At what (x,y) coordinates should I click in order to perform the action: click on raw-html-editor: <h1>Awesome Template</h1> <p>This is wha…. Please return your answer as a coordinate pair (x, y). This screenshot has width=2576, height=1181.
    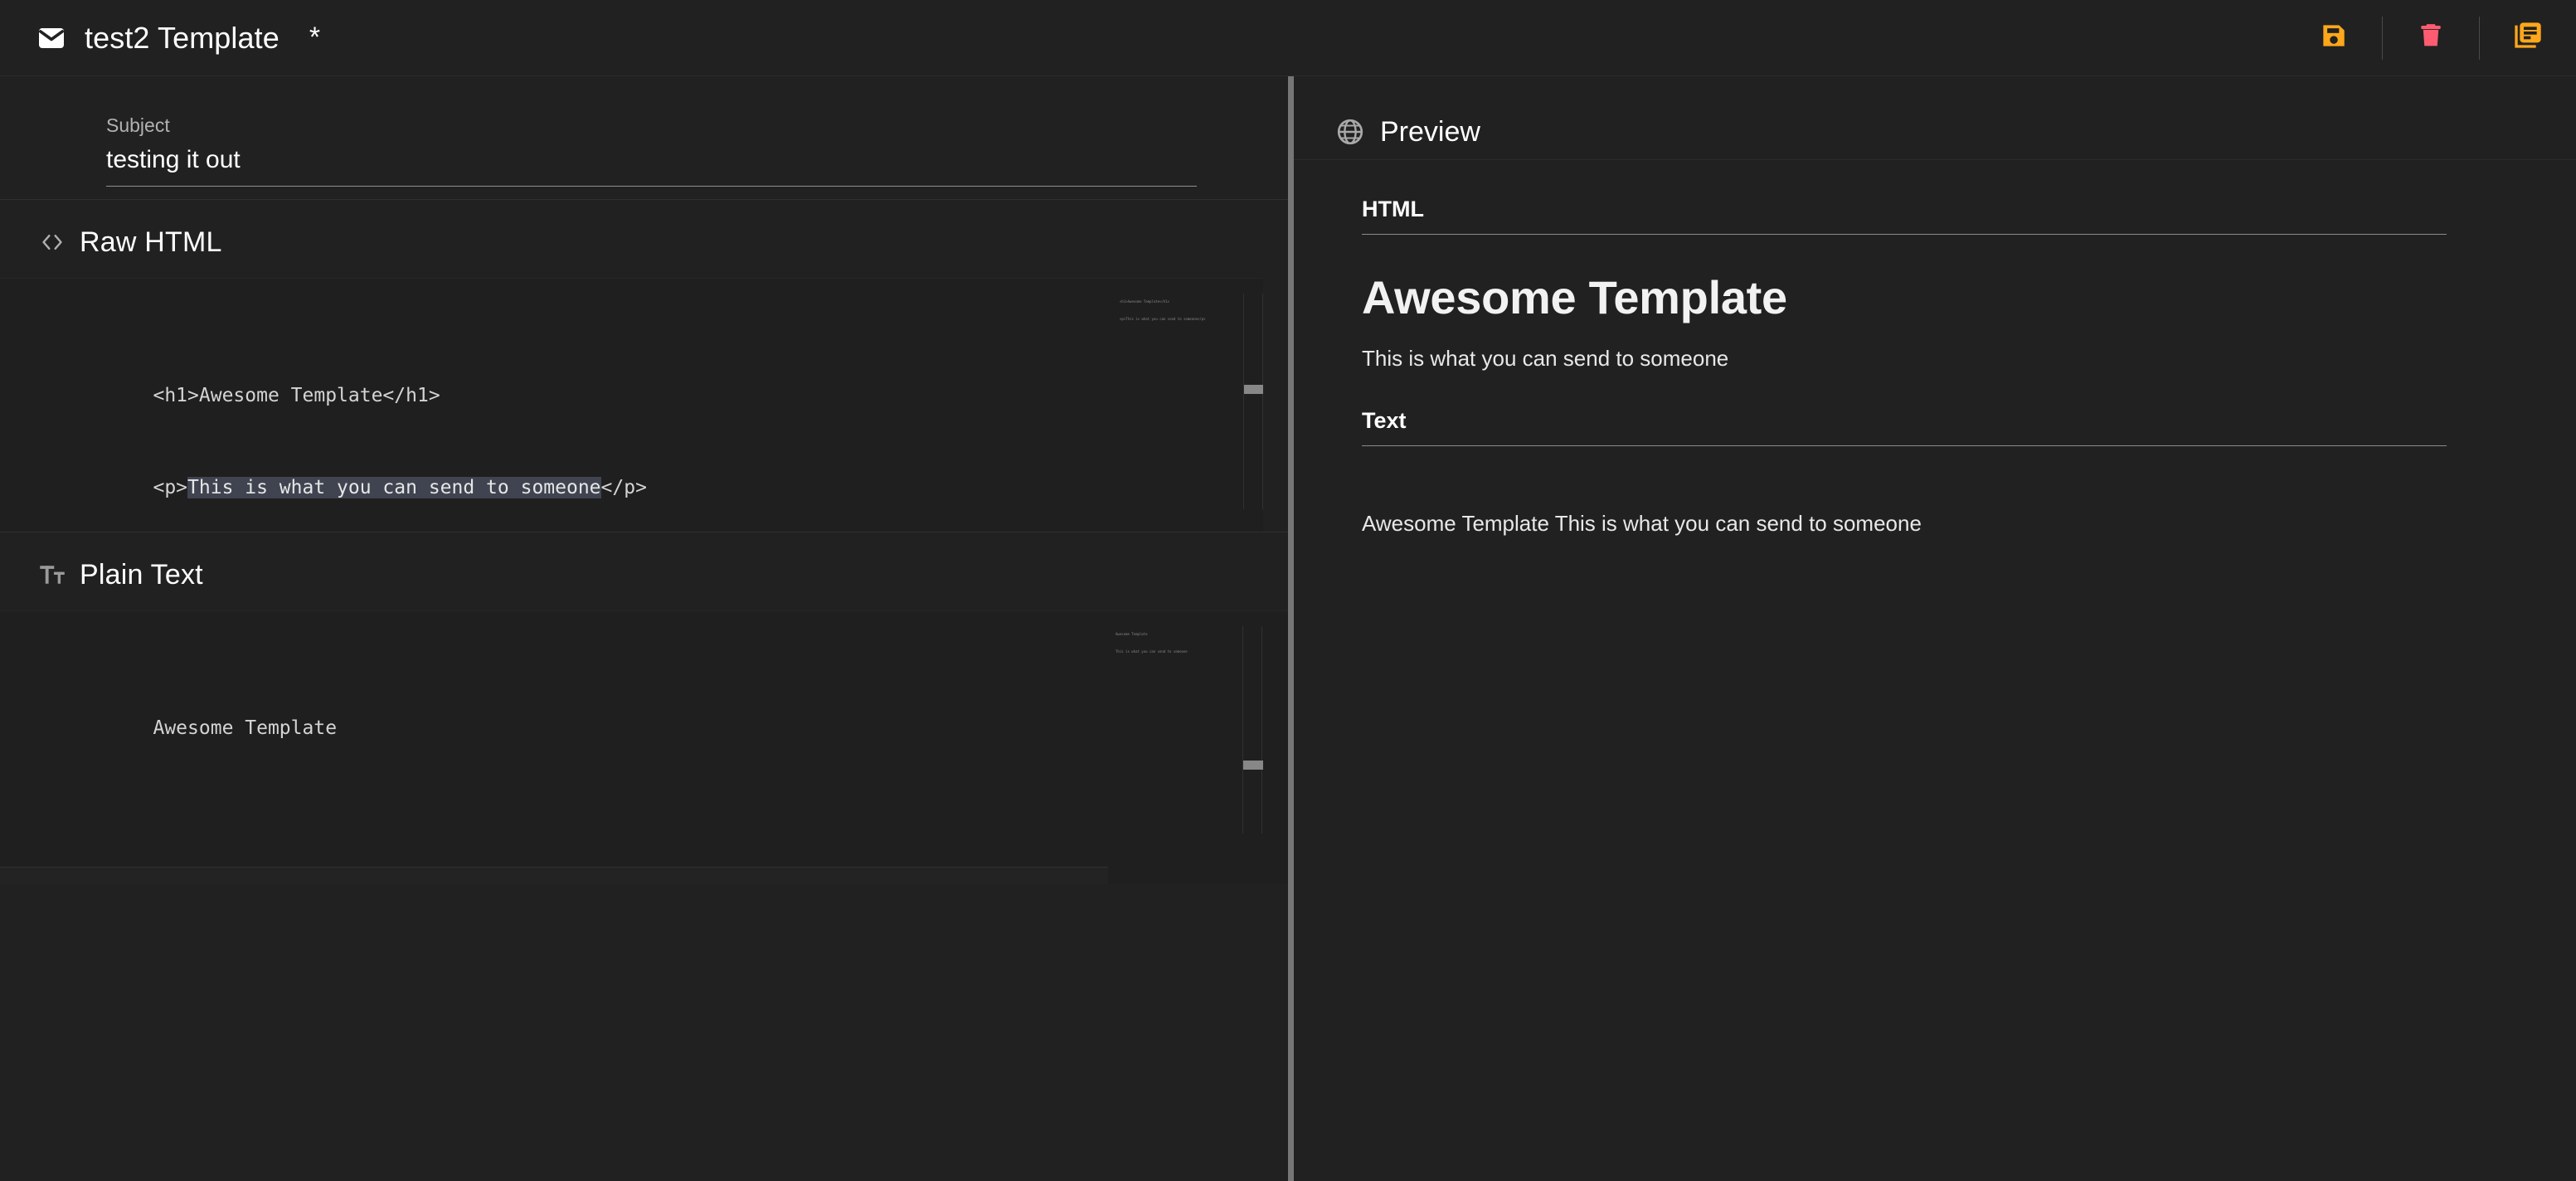
    Looking at the image, I should click on (632, 405).